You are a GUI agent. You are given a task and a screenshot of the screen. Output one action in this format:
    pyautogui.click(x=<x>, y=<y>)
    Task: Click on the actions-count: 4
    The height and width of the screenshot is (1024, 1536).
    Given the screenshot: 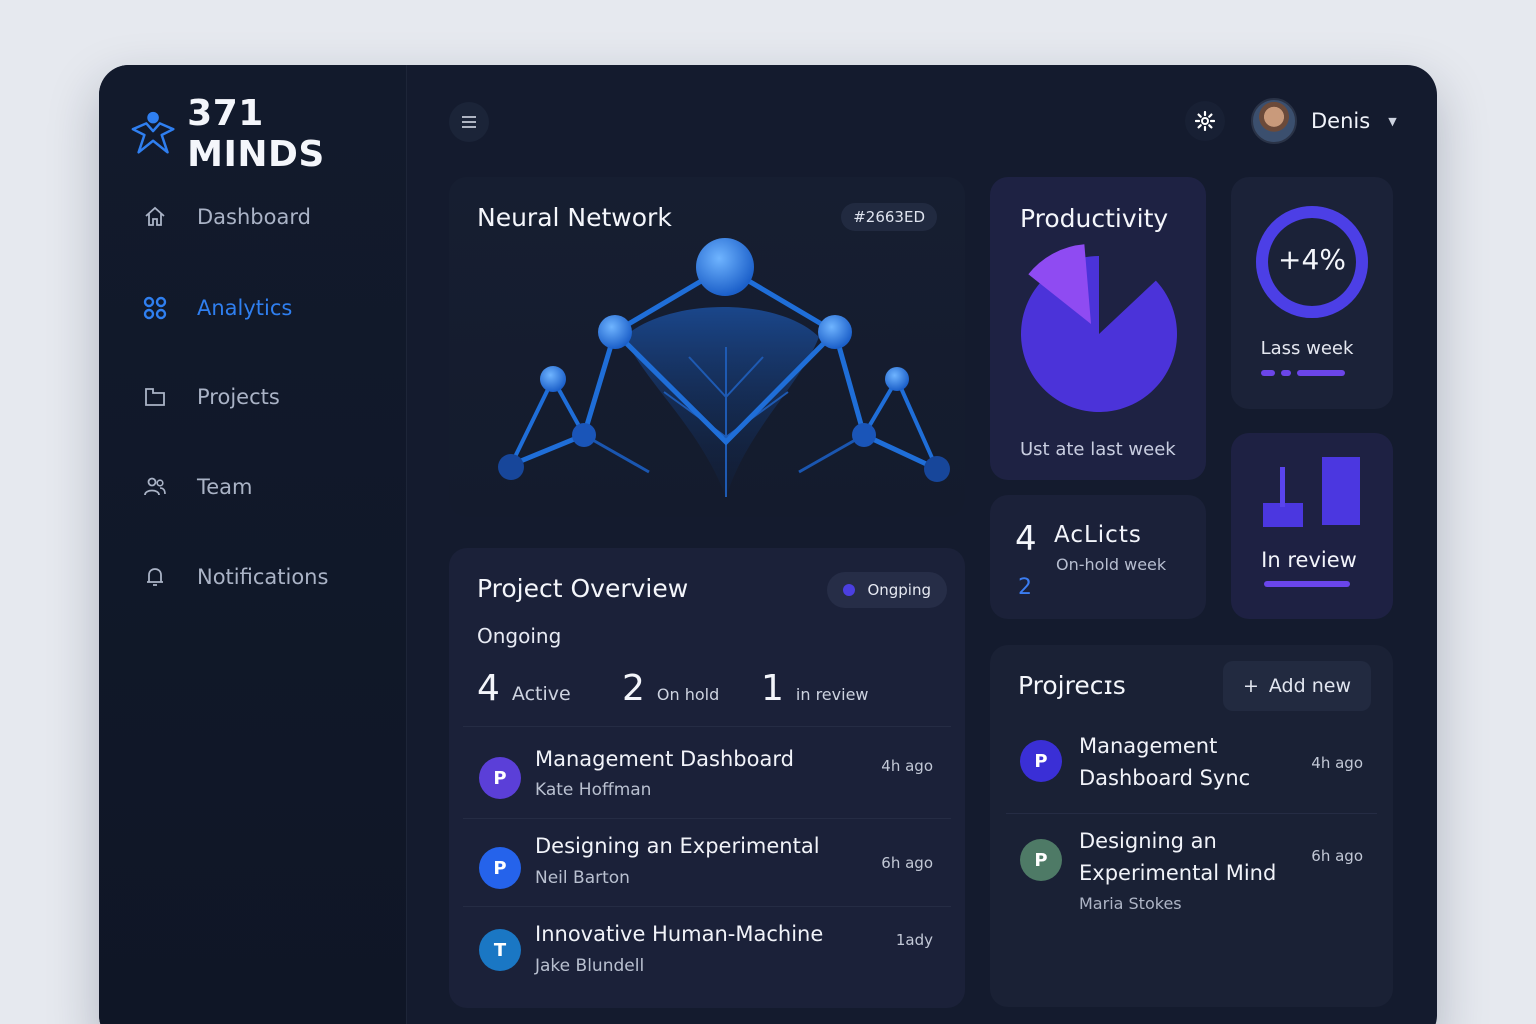 What is the action you would take?
    pyautogui.click(x=1026, y=539)
    